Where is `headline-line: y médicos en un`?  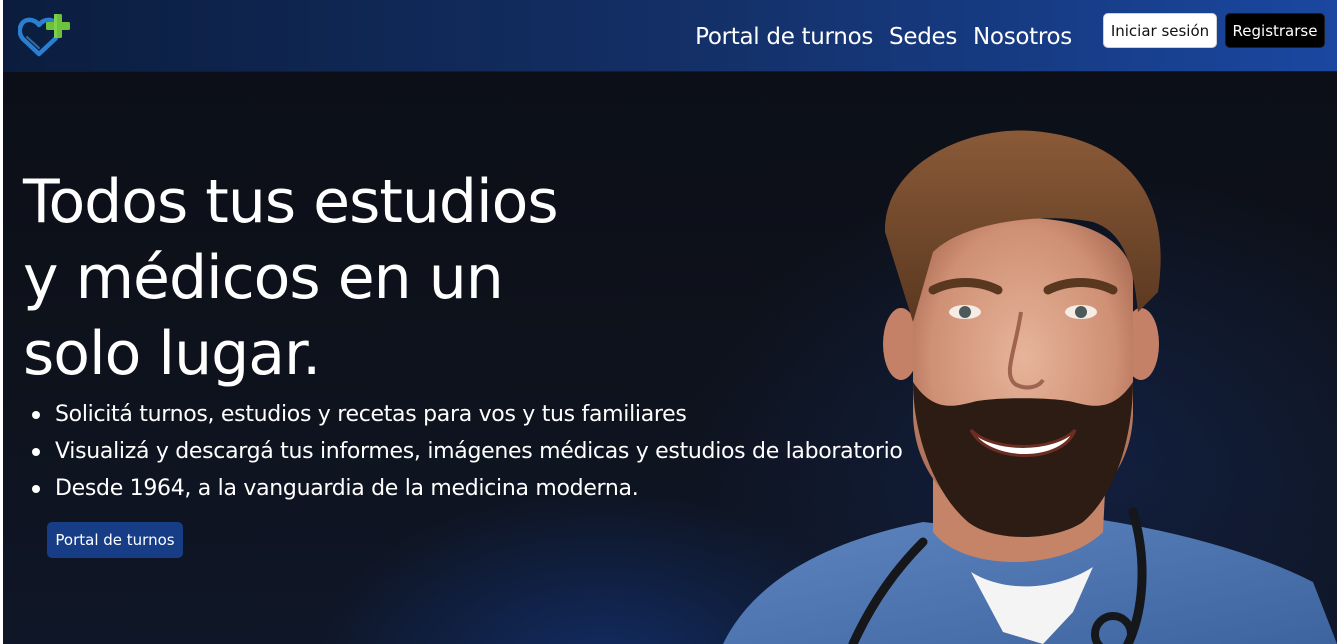
headline-line: y médicos en un is located at coordinates (263, 278).